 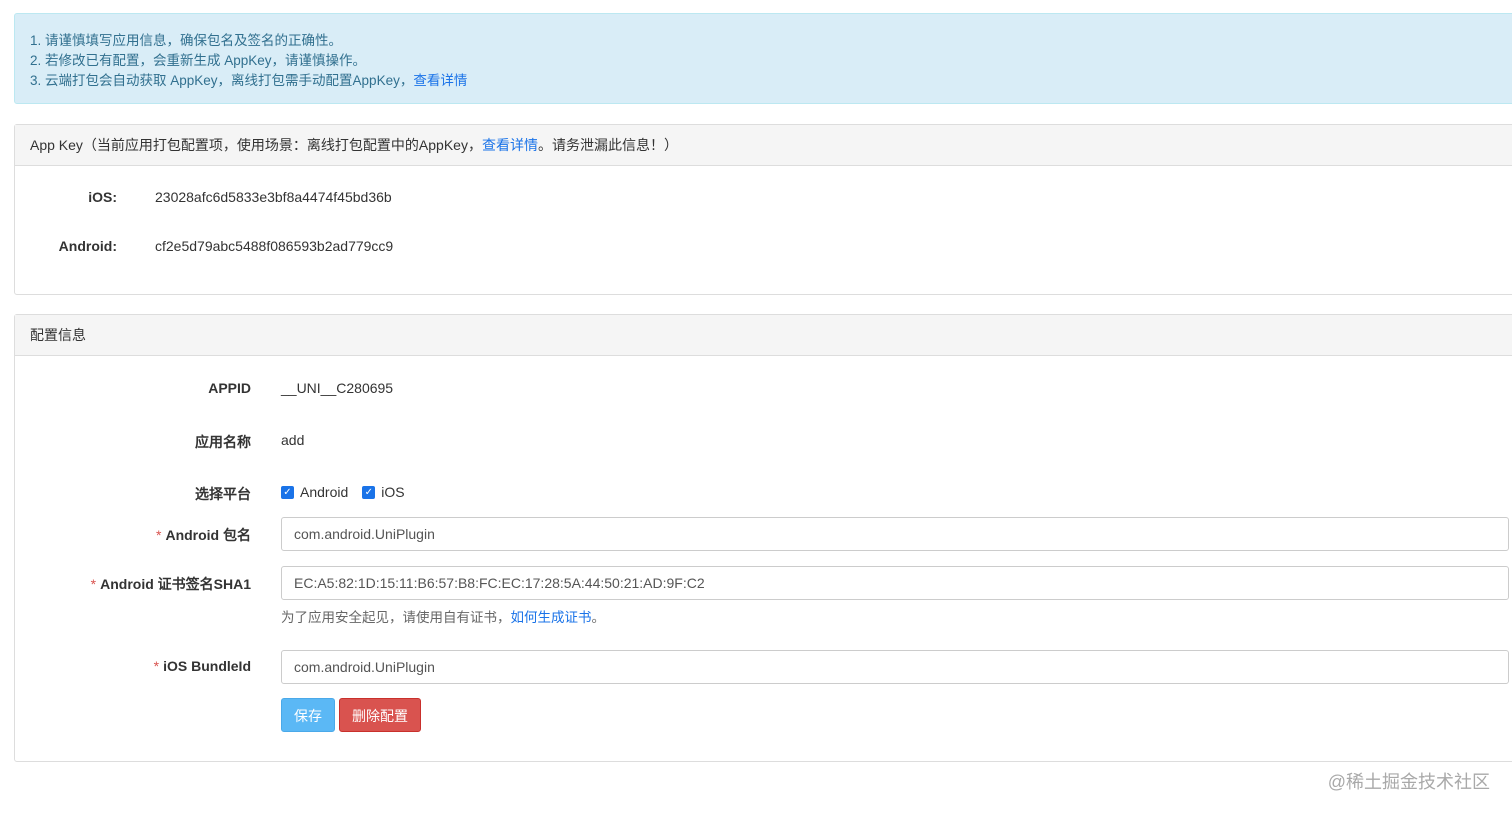 I want to click on android-appkey-label: Android:, so click(x=87, y=246).